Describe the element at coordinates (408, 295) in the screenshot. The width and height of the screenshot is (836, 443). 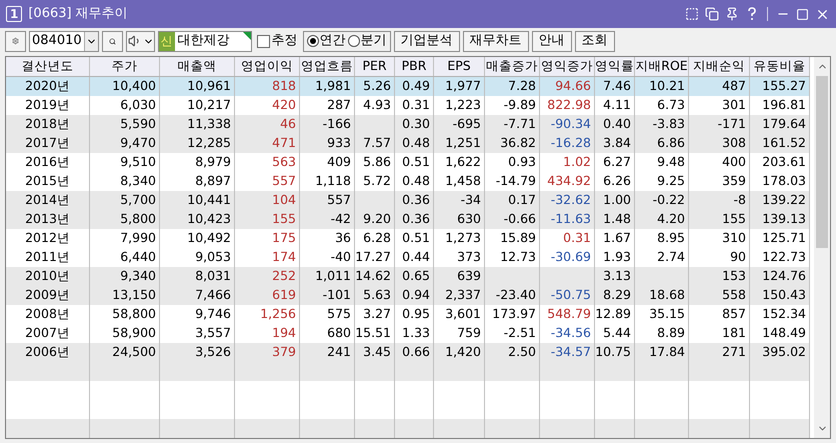
I see `table-row: 2009년 13,150 7,466 619 -101 5.63 0.94 2,337 -23.40 -50.75 8.29 18.68 558 150.43` at that location.